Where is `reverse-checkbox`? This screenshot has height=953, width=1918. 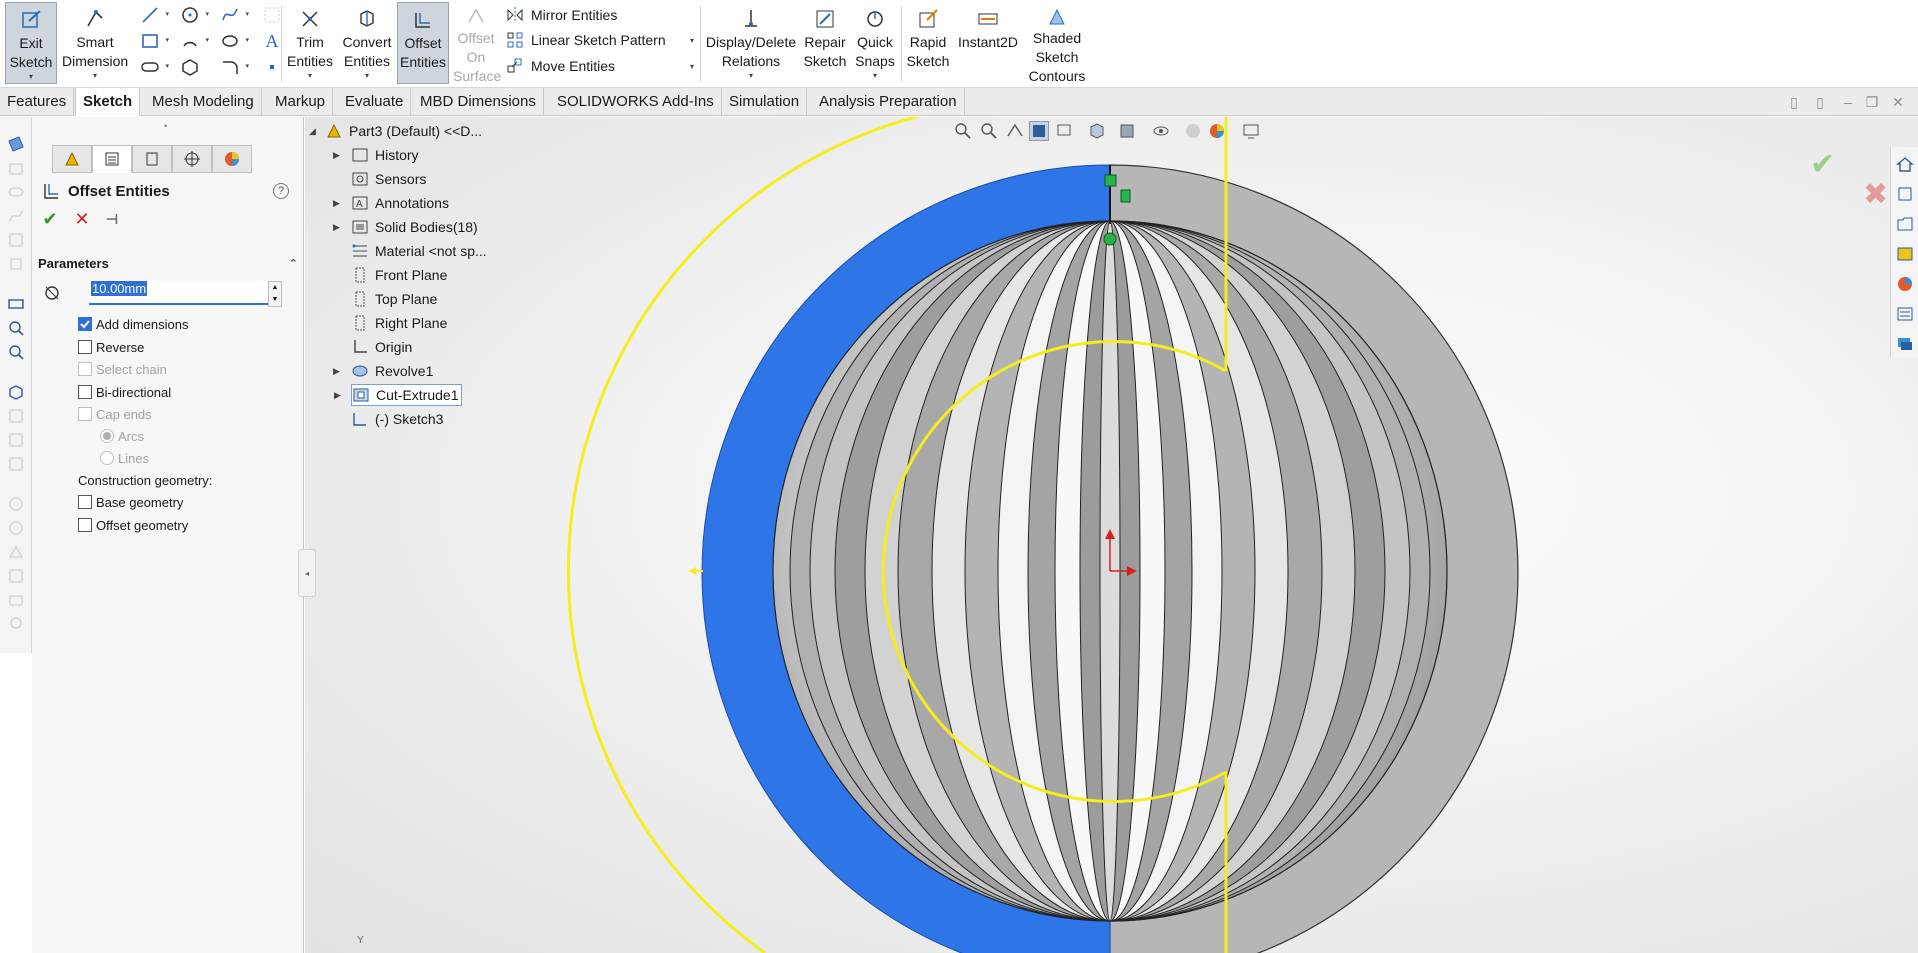 reverse-checkbox is located at coordinates (85, 347).